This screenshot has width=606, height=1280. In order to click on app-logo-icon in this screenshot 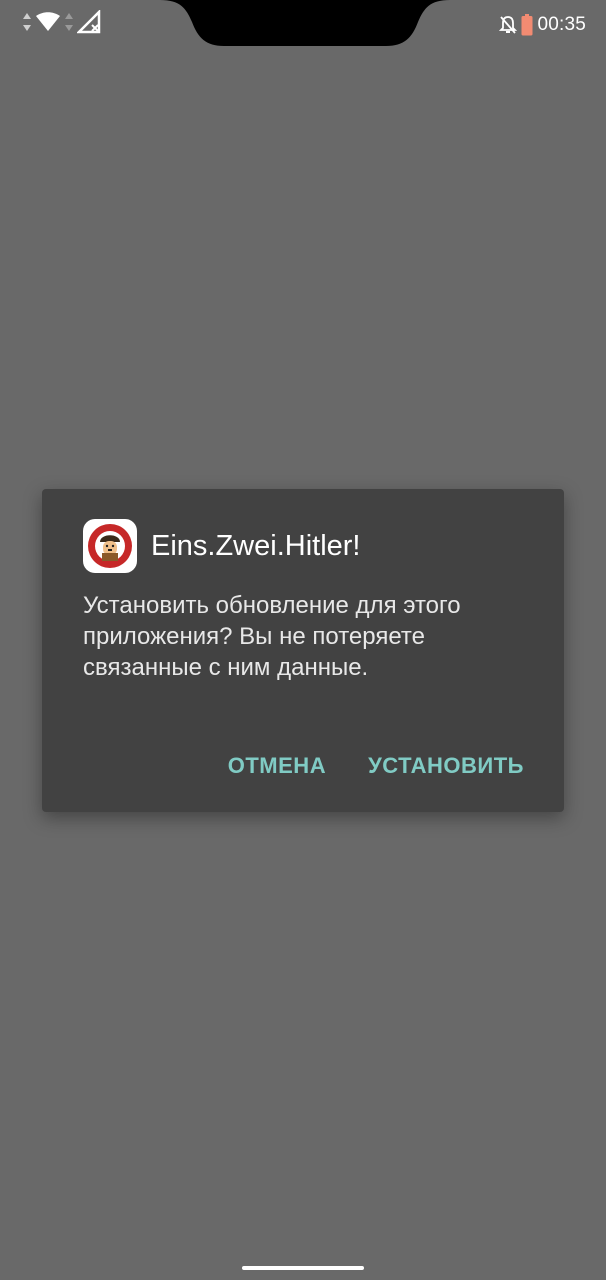, I will do `click(110, 546)`.